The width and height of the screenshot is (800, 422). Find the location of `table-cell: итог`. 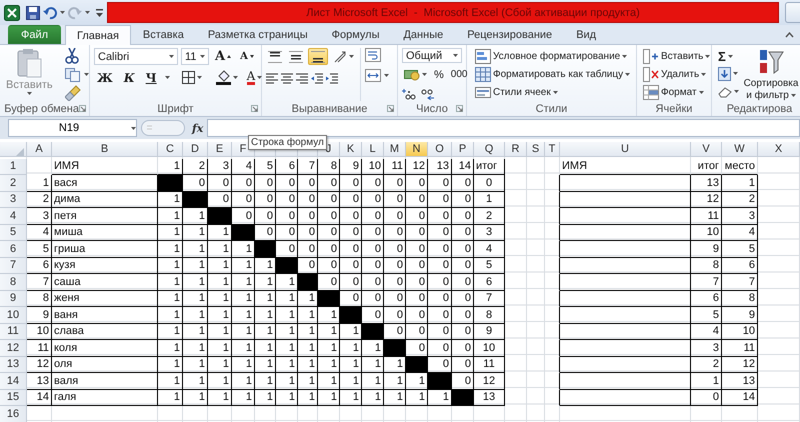

table-cell: итог is located at coordinates (706, 166).